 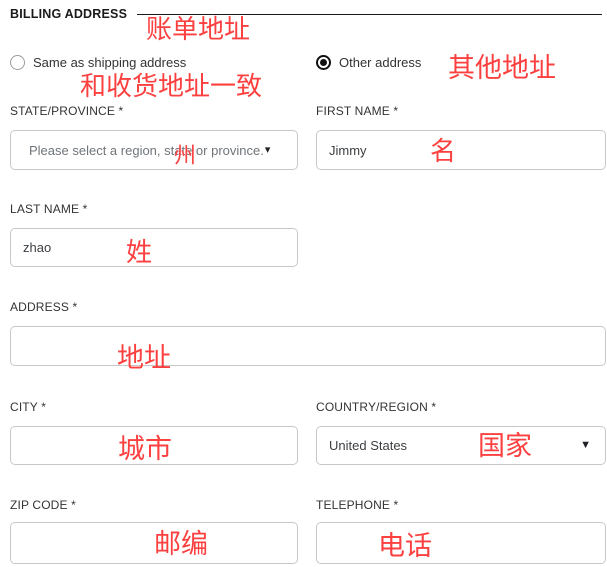 I want to click on page-title: BILLING ADDRESS, so click(x=69, y=14).